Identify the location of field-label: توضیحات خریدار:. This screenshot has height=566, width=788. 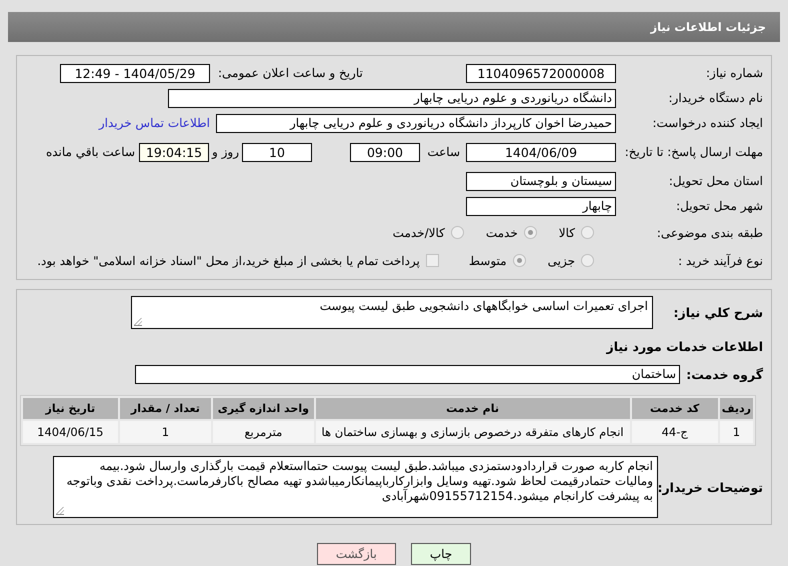
(711, 487).